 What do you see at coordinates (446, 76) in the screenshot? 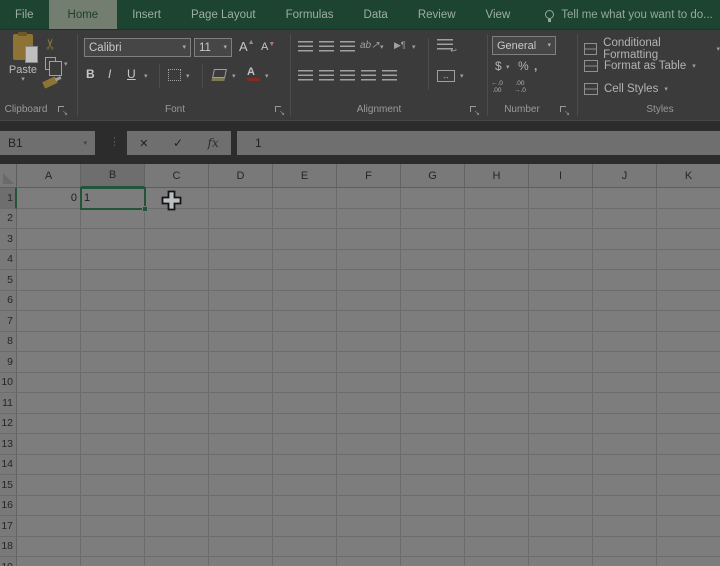
I see `merge-center-icon: ↔` at bounding box center [446, 76].